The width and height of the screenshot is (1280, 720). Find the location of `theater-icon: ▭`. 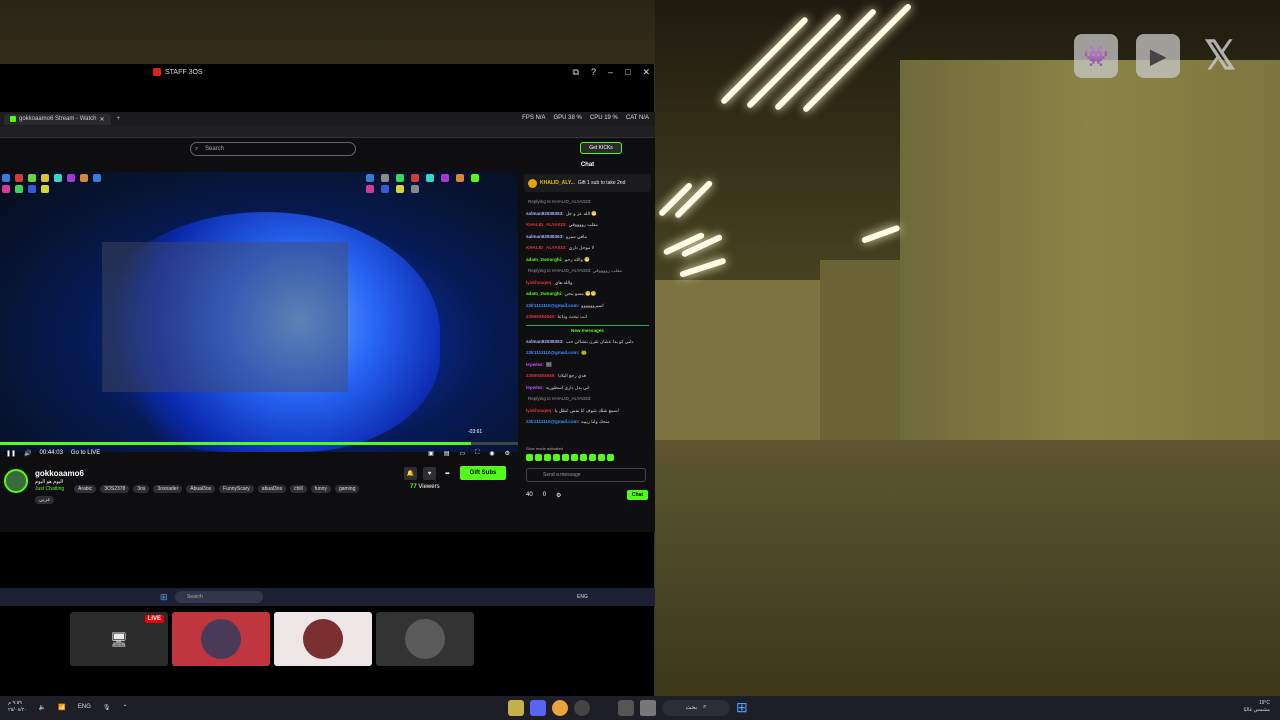

theater-icon: ▭ is located at coordinates (462, 453).